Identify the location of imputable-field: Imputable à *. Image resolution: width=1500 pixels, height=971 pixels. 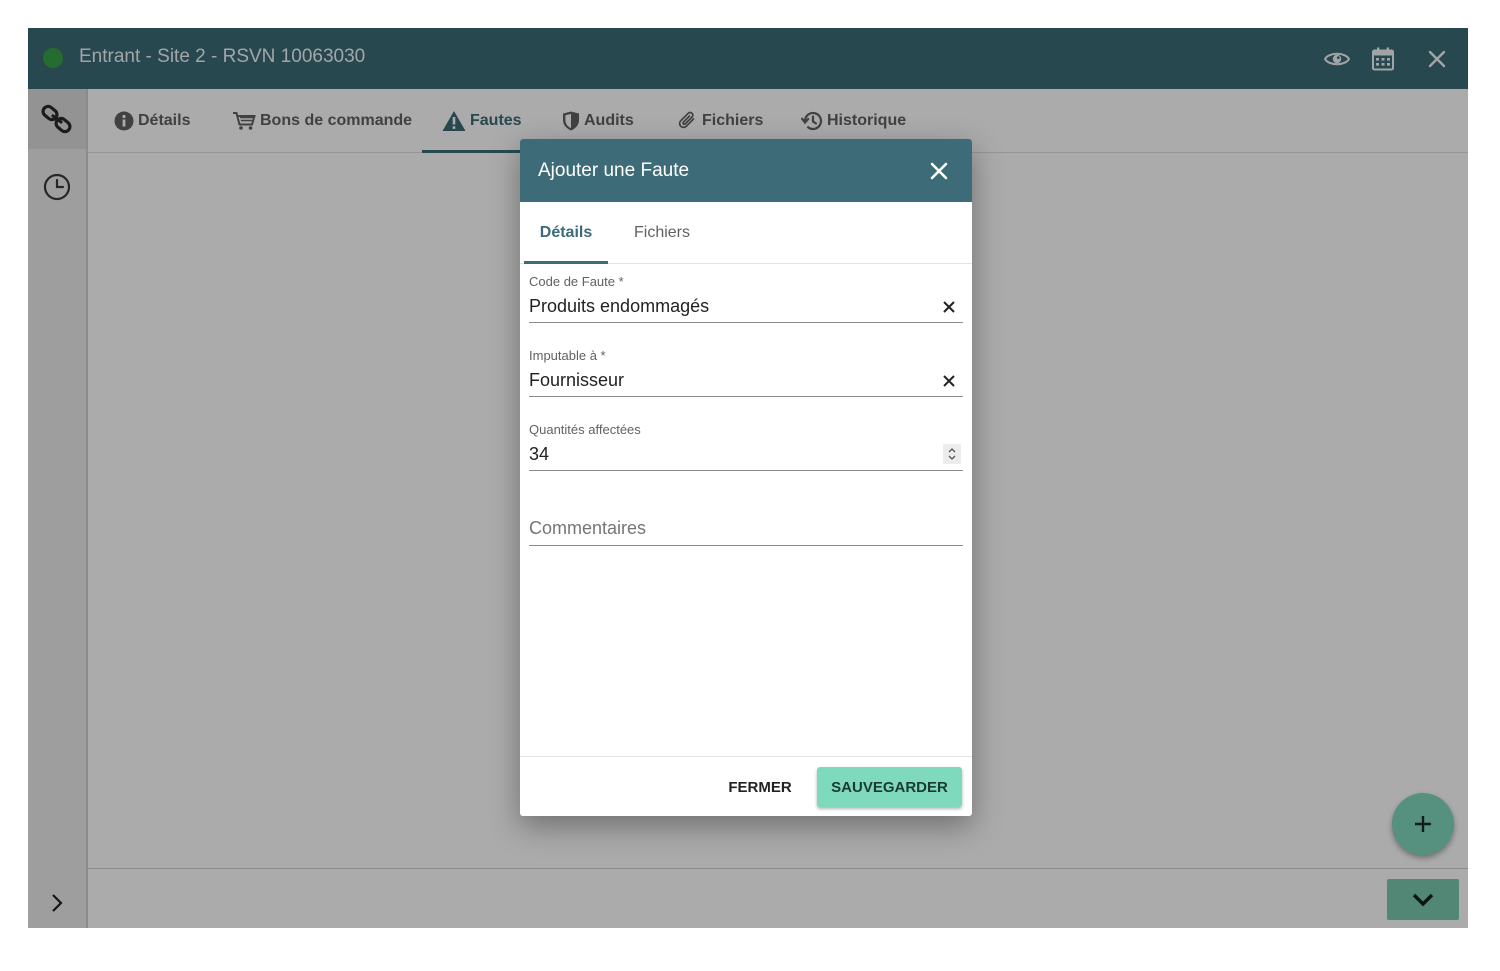
(746, 373).